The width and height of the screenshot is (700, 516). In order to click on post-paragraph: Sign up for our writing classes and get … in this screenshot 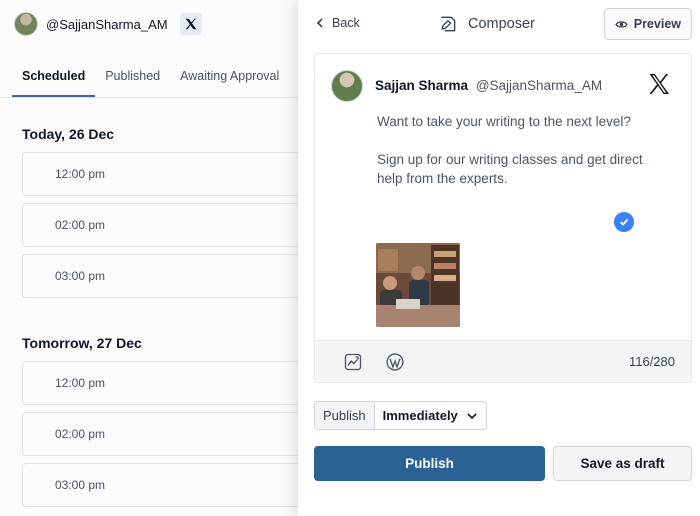, I will do `click(510, 169)`.